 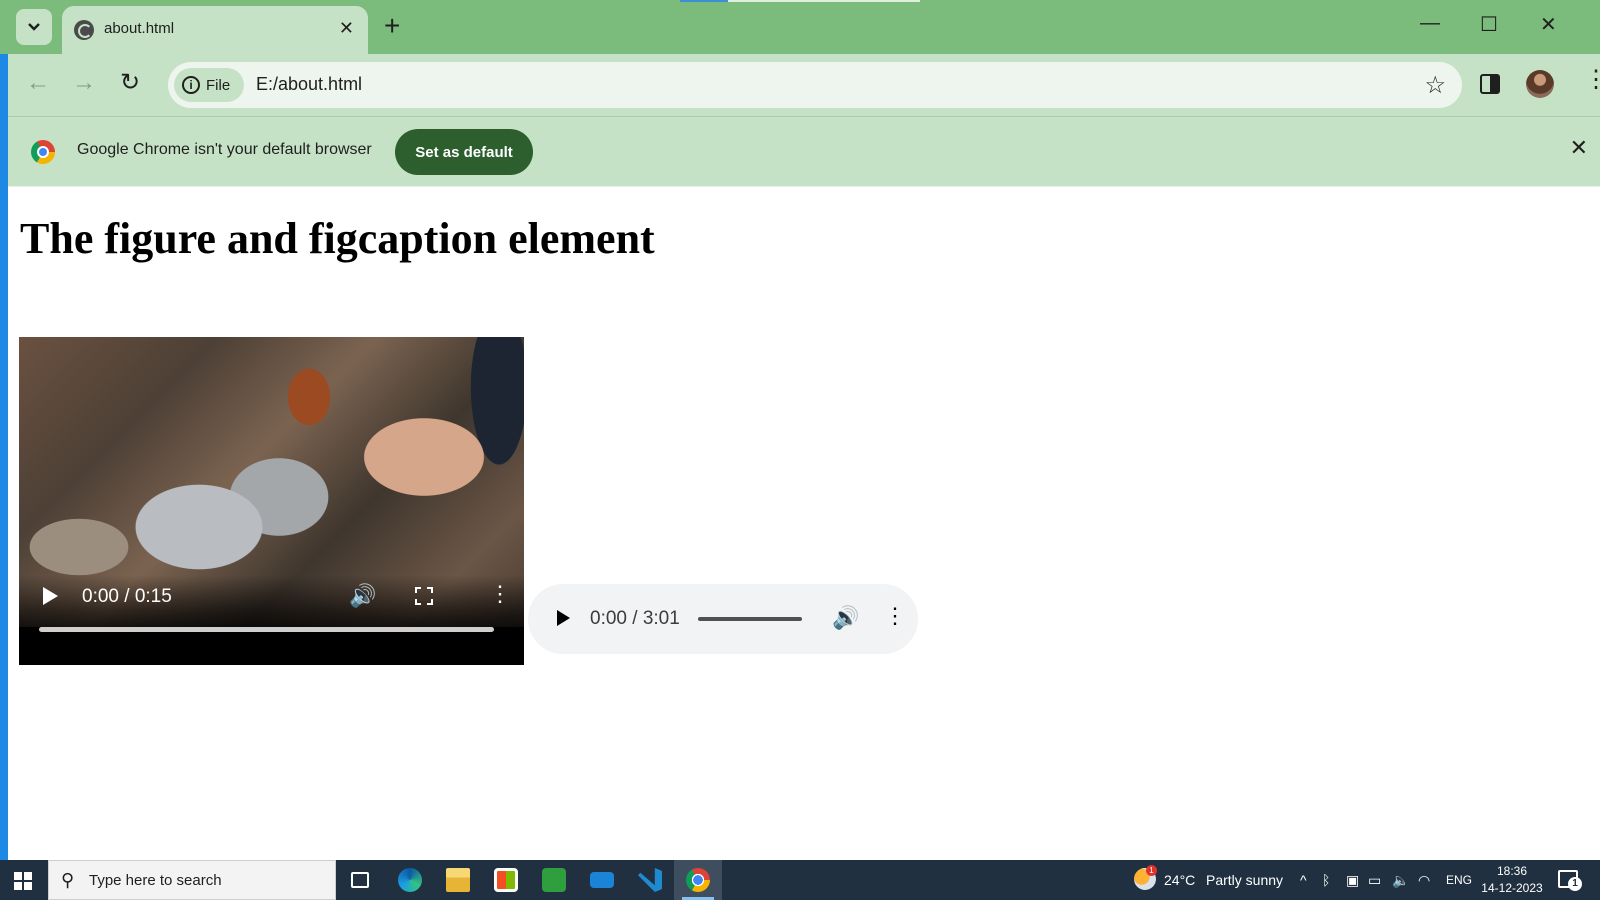 I want to click on tab-search-button, so click(x=34, y=27).